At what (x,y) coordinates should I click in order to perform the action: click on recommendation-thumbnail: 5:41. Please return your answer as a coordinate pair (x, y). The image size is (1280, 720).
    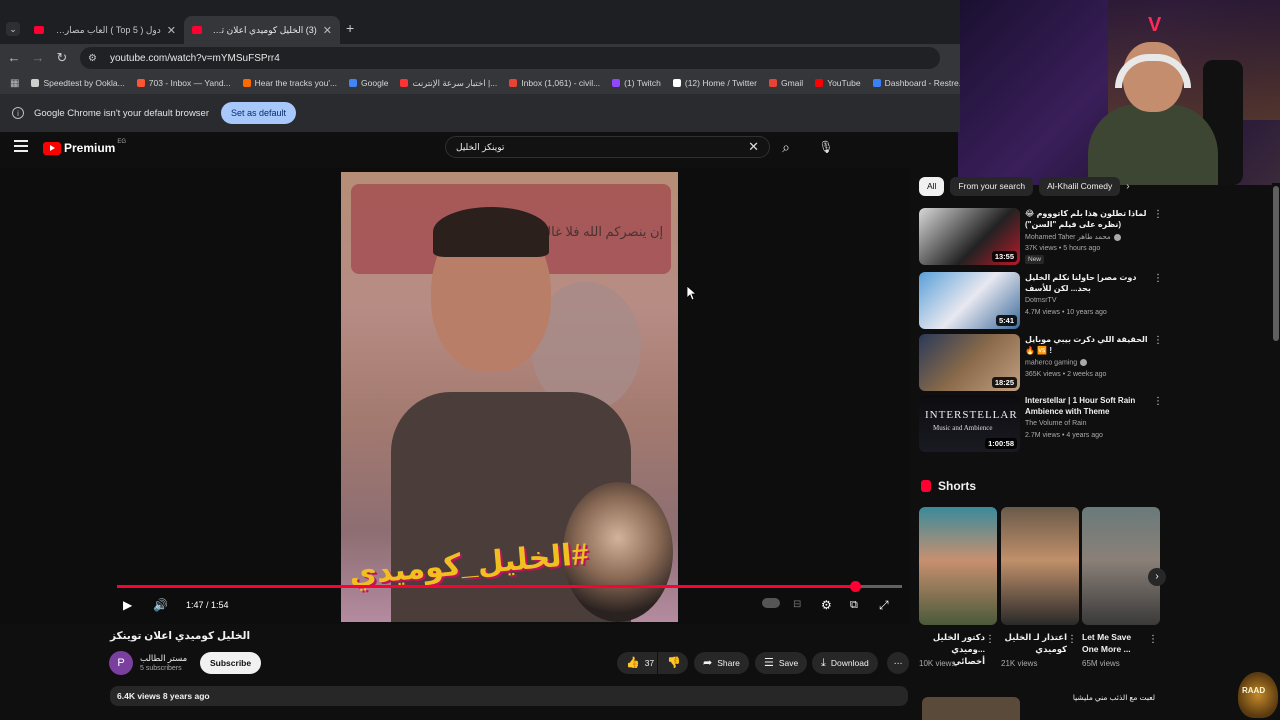
    Looking at the image, I should click on (969, 300).